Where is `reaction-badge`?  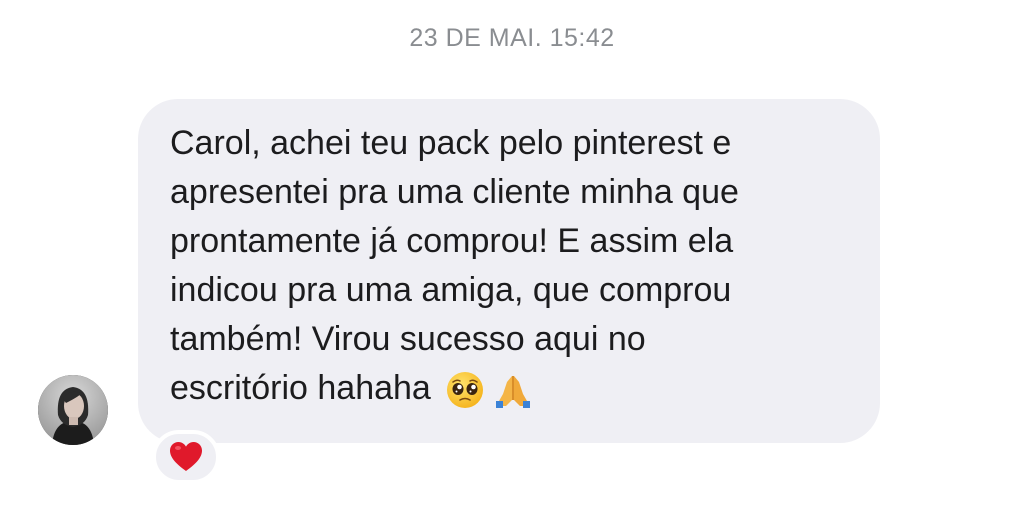 reaction-badge is located at coordinates (186, 457).